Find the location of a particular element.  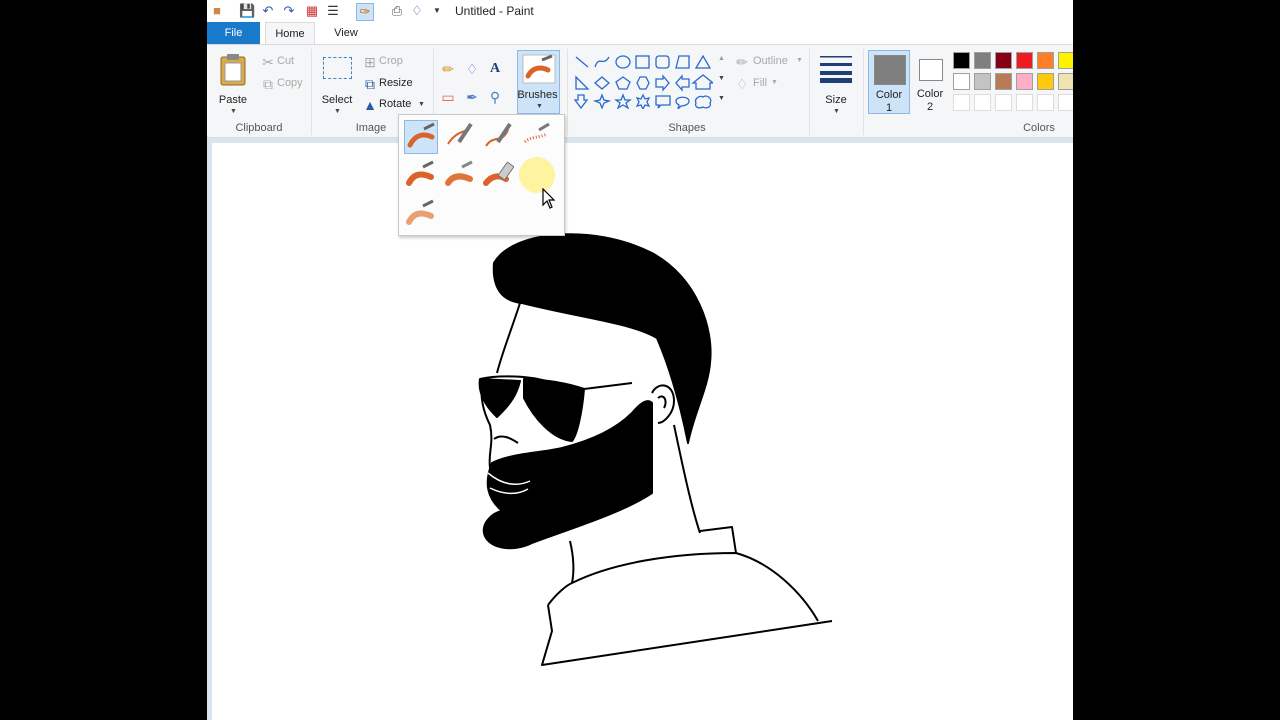

paint-app-icon: ■ is located at coordinates (217, 11).